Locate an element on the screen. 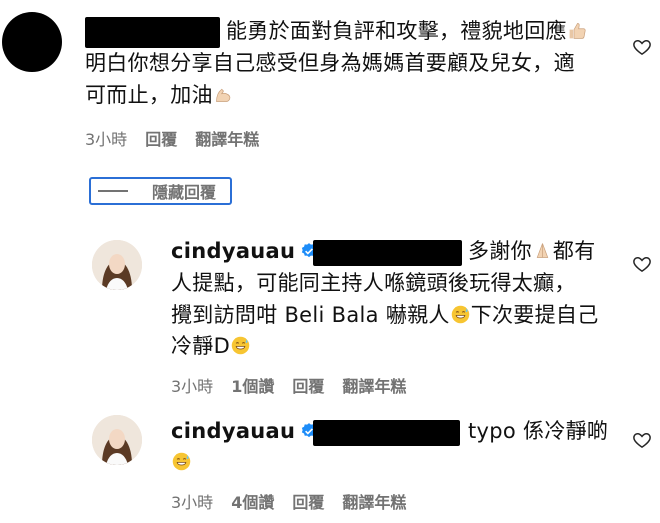 This screenshot has height=523, width=660. comment-meta: 3小時 回覆 翻譯年糕 is located at coordinates (172, 138).